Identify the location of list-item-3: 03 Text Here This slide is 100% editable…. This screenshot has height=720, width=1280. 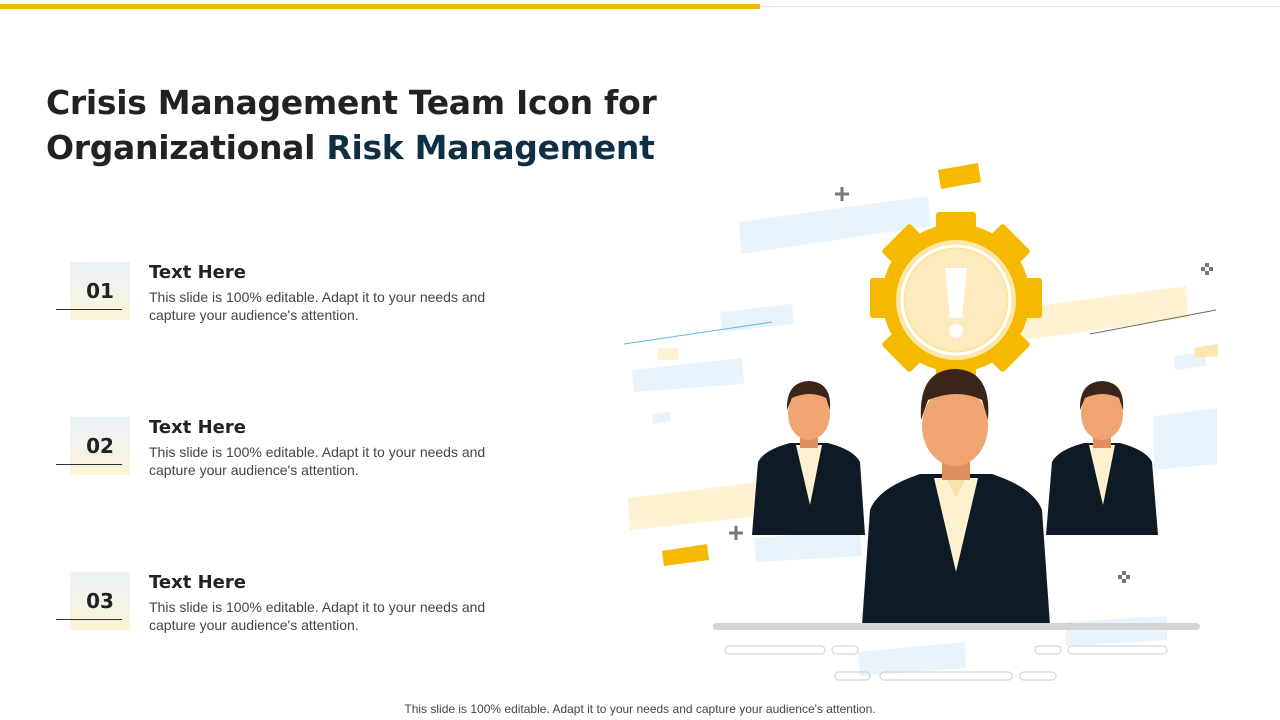
(276, 607).